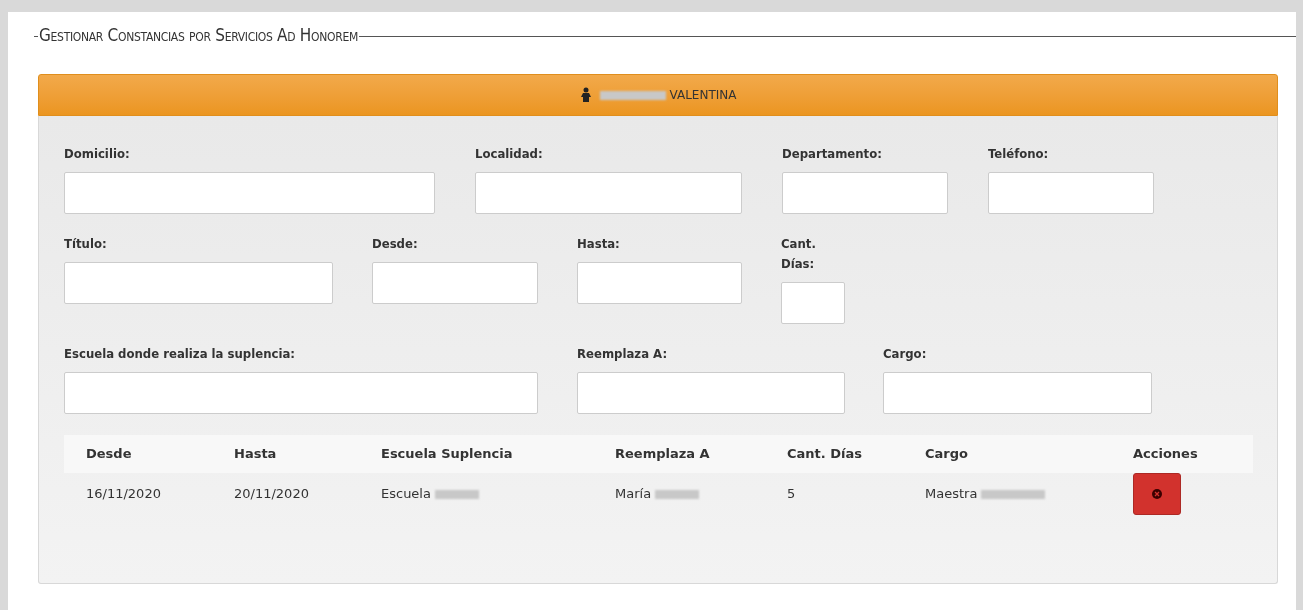 The image size is (1303, 610). What do you see at coordinates (905, 354) in the screenshot?
I see `field-label: Cargo:` at bounding box center [905, 354].